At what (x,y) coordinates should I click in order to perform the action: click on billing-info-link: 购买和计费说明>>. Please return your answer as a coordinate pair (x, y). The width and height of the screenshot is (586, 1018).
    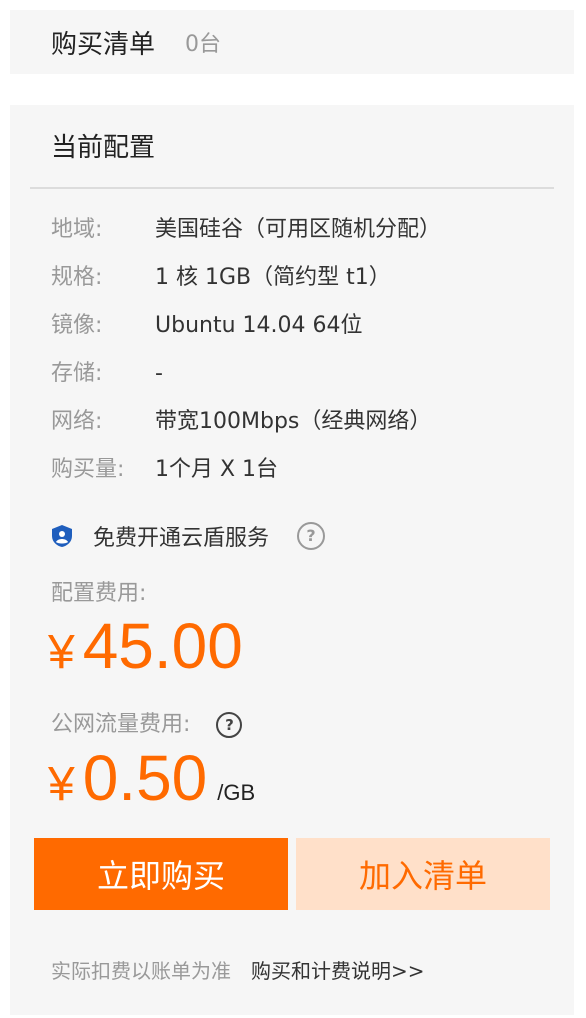
    Looking at the image, I should click on (338, 971).